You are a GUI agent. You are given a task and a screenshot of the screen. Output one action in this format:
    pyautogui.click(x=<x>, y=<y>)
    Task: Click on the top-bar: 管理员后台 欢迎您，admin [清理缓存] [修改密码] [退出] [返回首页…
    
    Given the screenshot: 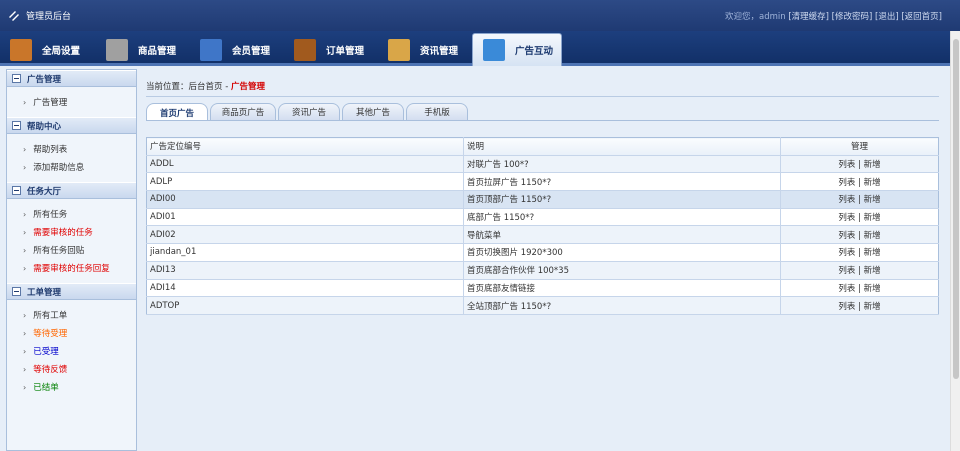 What is the action you would take?
    pyautogui.click(x=480, y=15)
    